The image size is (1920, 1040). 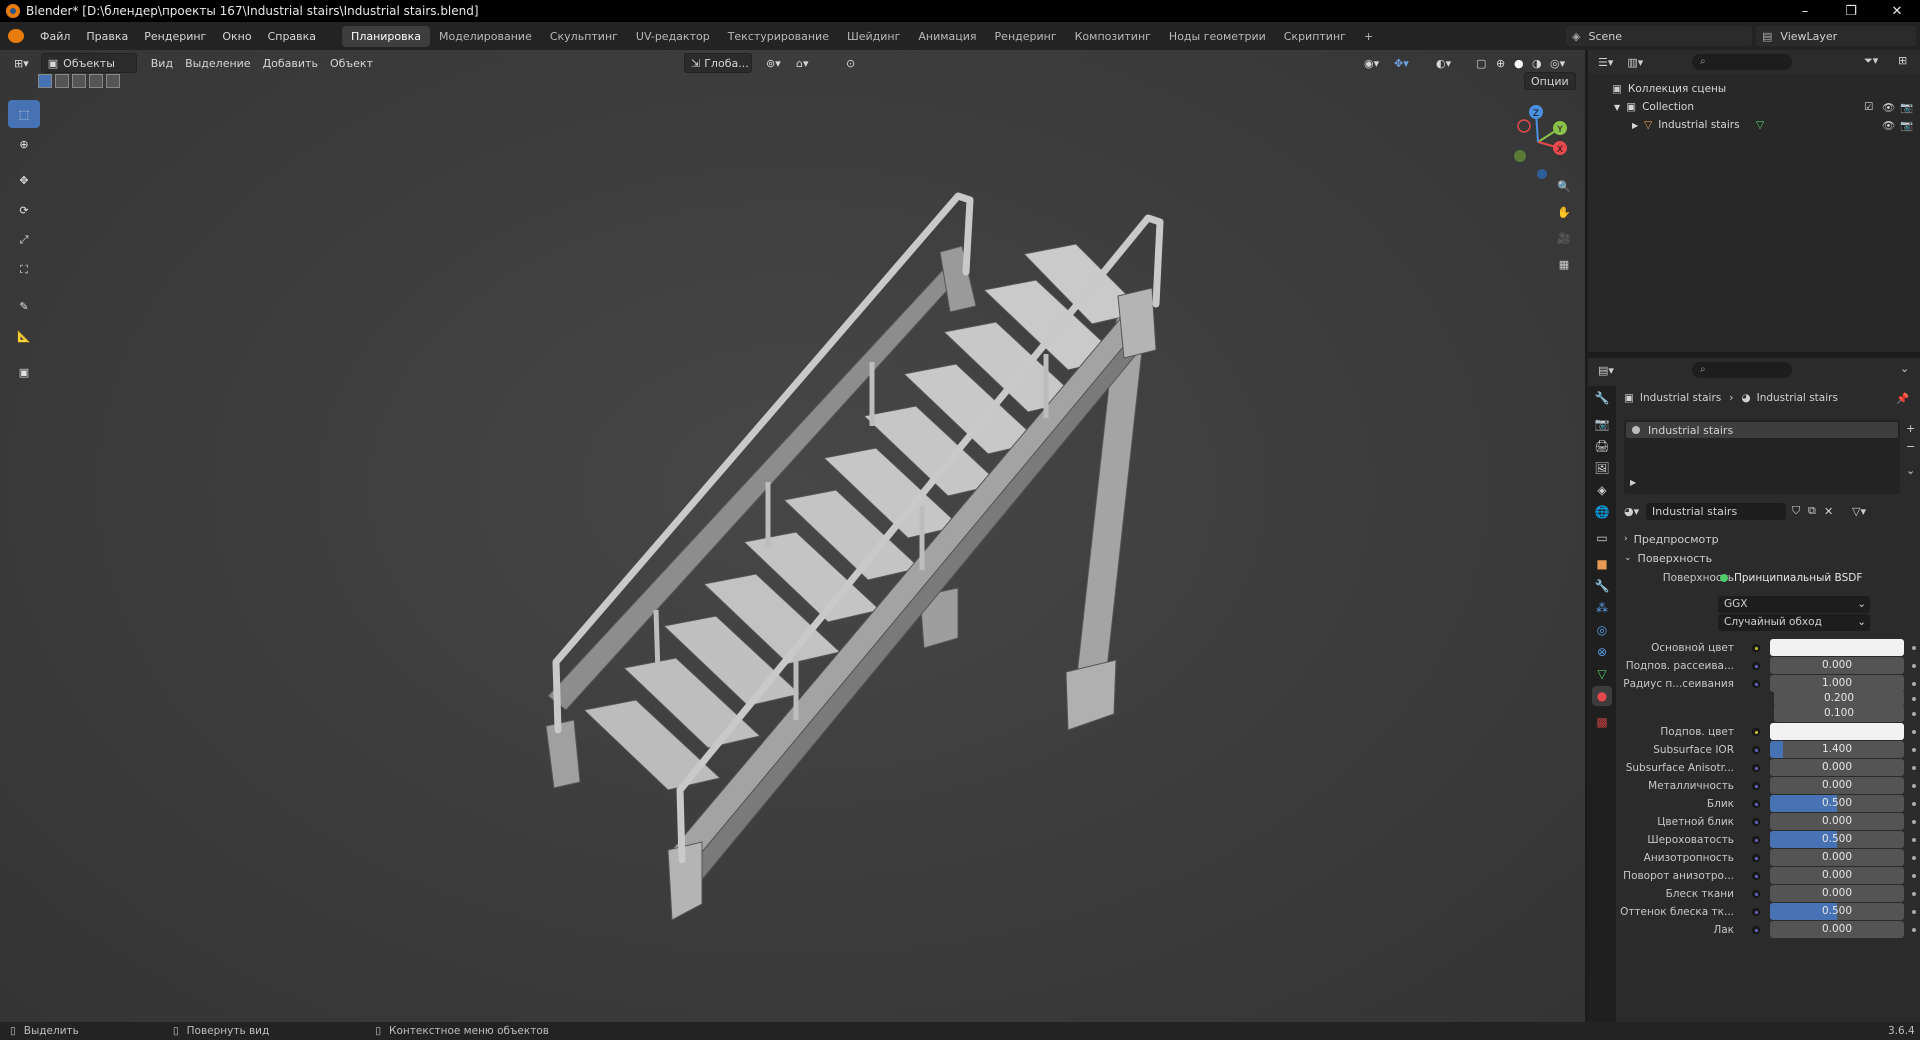 What do you see at coordinates (673, 36) in the screenshot?
I see `tab-uv-editing: UV-редактор` at bounding box center [673, 36].